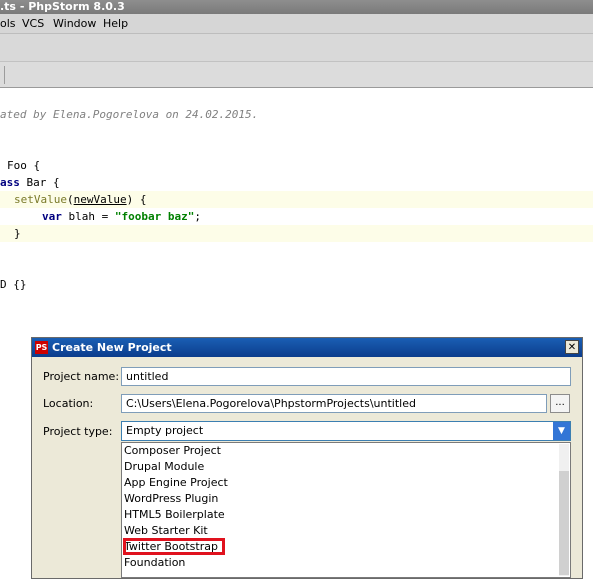 This screenshot has height=579, width=593. What do you see at coordinates (561, 431) in the screenshot?
I see `chevron-down-icon: ▼` at bounding box center [561, 431].